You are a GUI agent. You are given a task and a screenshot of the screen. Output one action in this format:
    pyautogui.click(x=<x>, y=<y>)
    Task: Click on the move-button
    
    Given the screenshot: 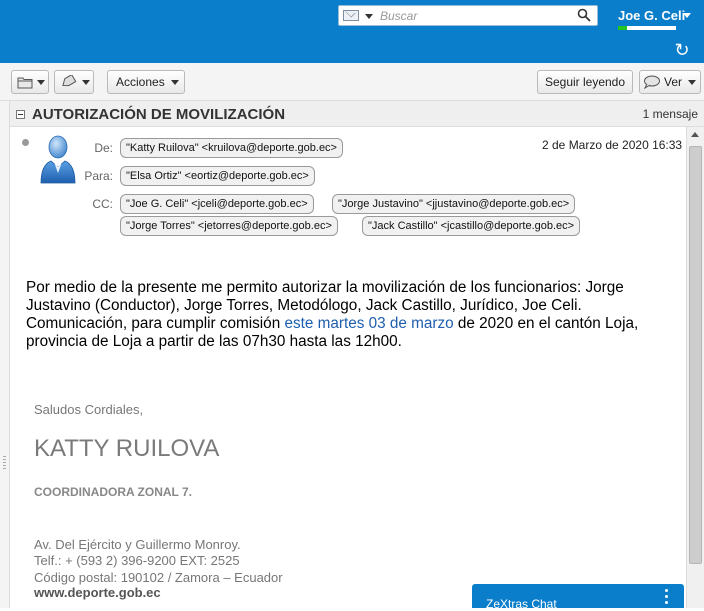 What is the action you would take?
    pyautogui.click(x=30, y=82)
    